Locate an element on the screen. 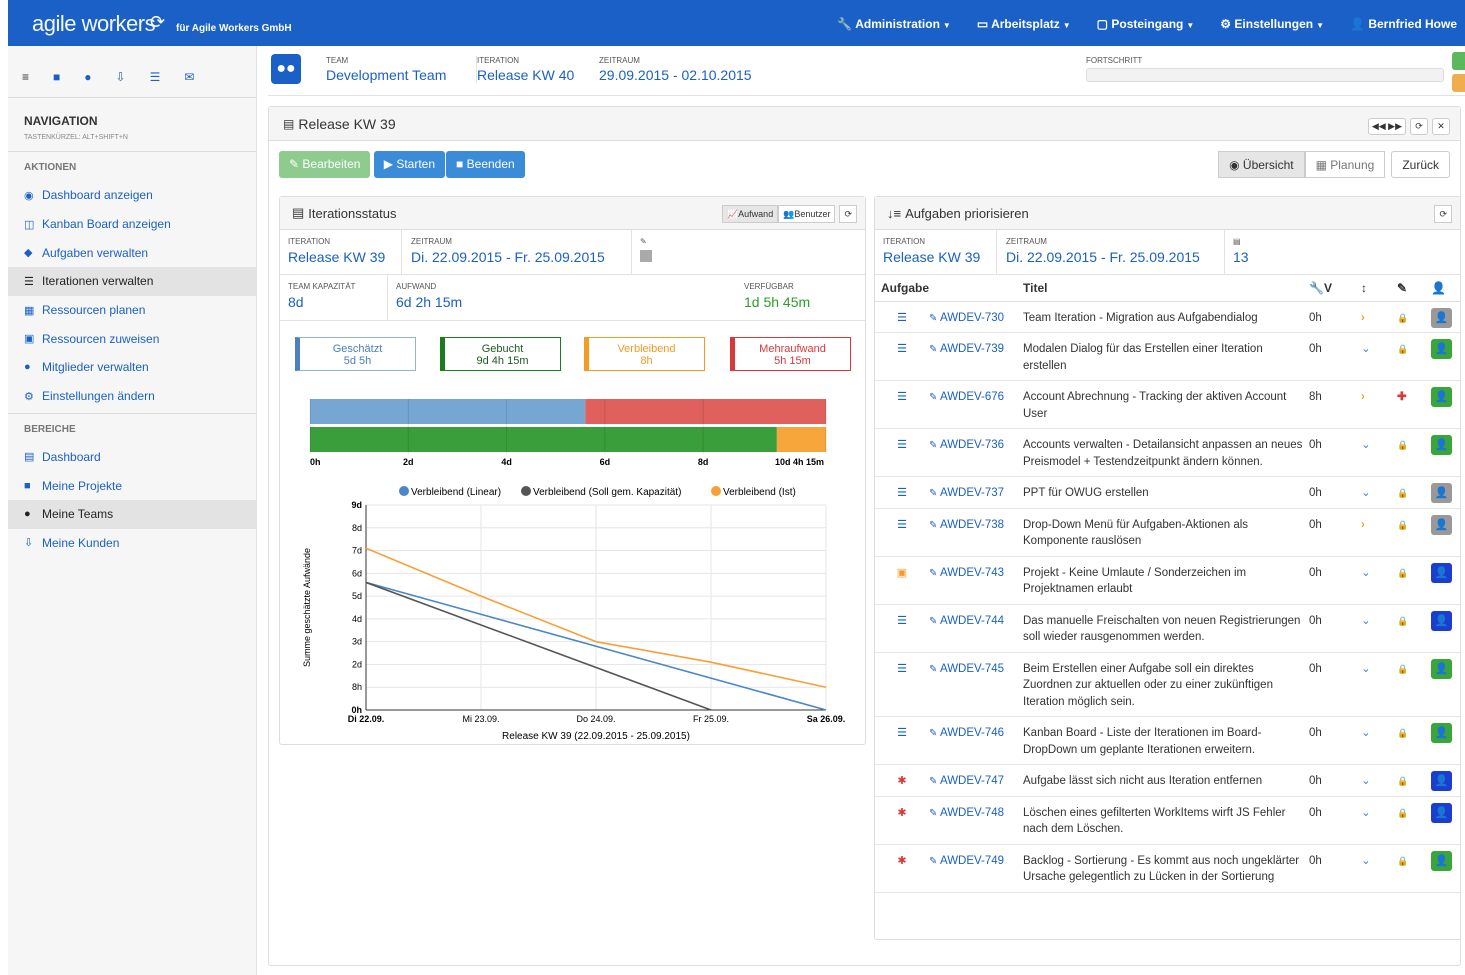 The height and width of the screenshot is (975, 1465). task-key: AWDEV-737 is located at coordinates (972, 493).